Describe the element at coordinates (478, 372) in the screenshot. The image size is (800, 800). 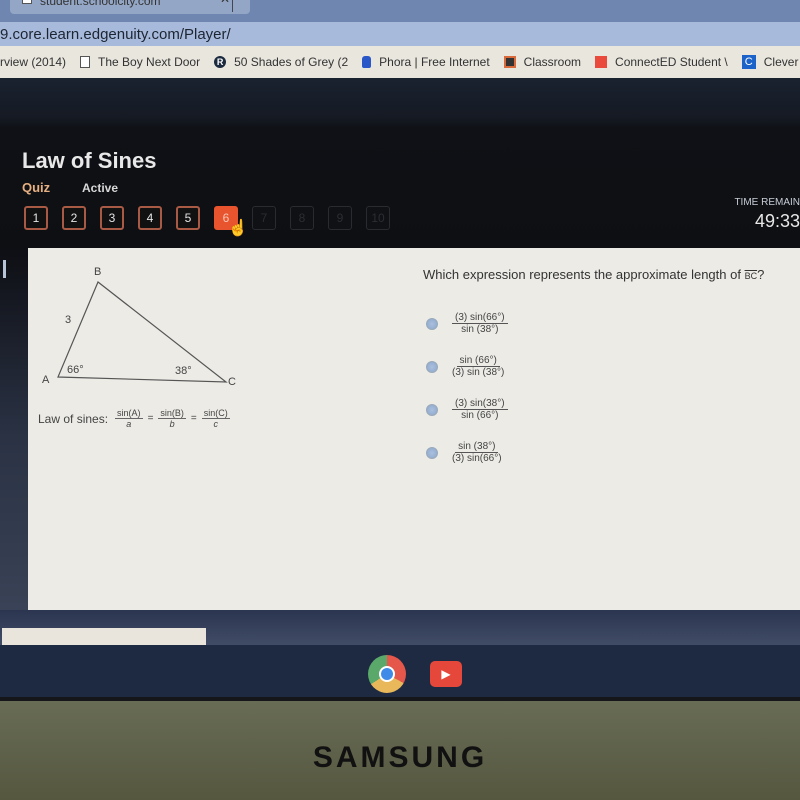
I see `choice-denominator: (3) sin (38°)` at that location.